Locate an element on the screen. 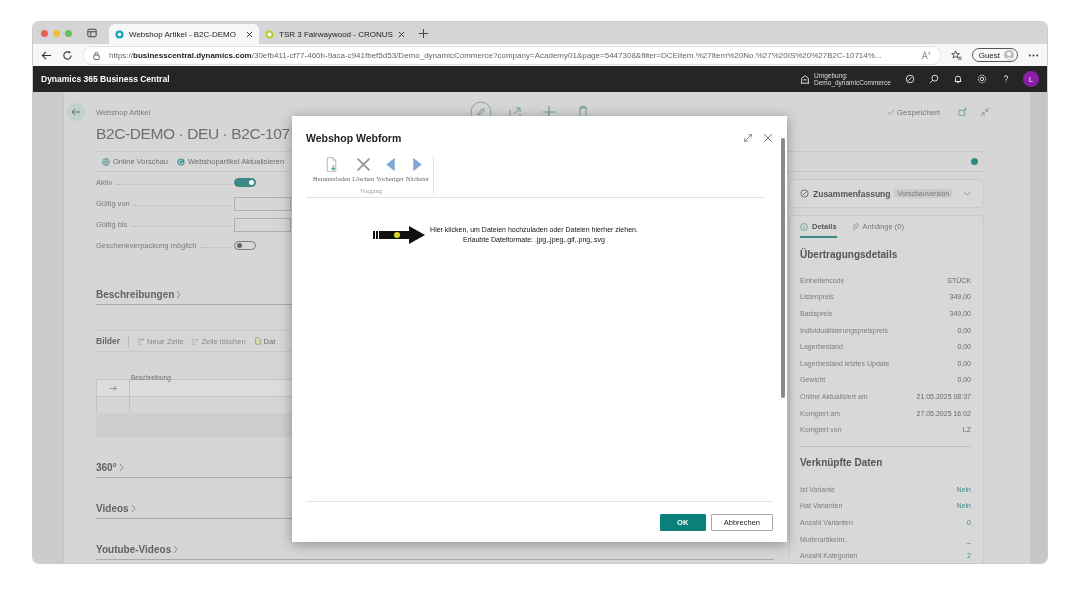 The height and width of the screenshot is (608, 1080). popout-icon is located at coordinates (963, 112).